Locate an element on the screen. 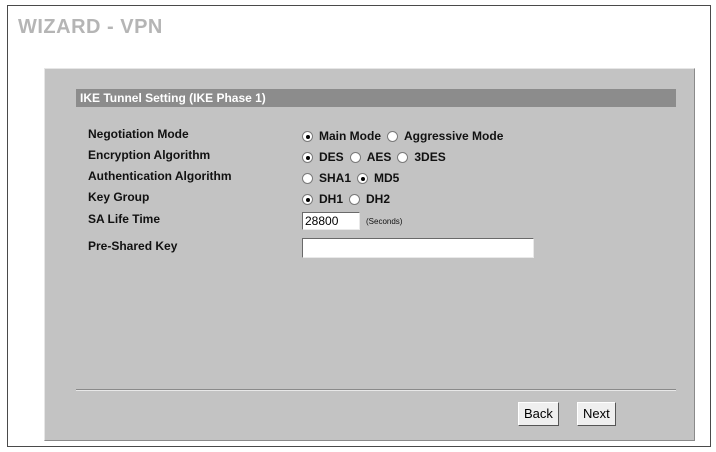 The image size is (716, 452). sa-life-time-row: SA Life Time (Seconds) is located at coordinates (368, 221).